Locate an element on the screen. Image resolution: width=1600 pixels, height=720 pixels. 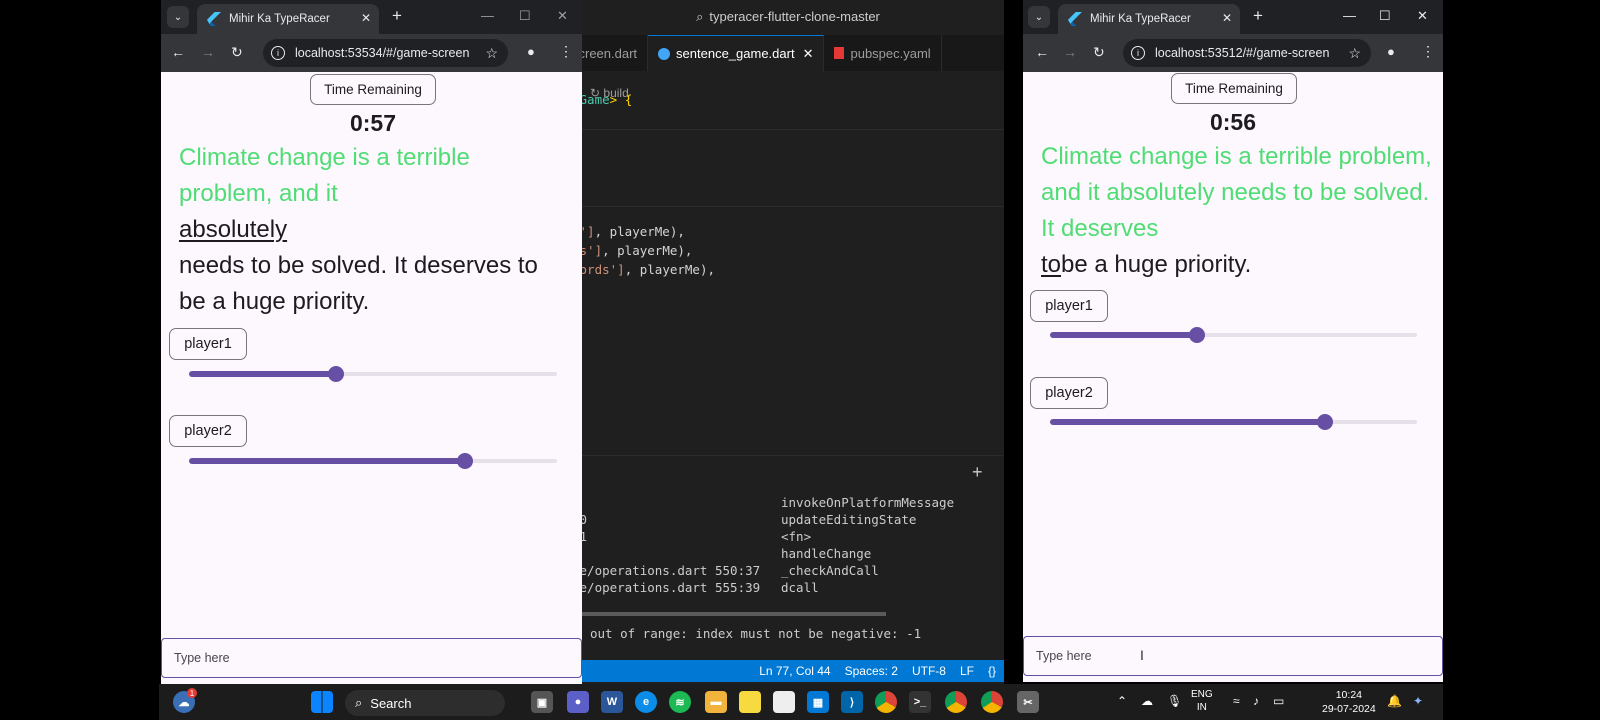
taskbar-search: ⌕ Search is located at coordinates (425, 703).